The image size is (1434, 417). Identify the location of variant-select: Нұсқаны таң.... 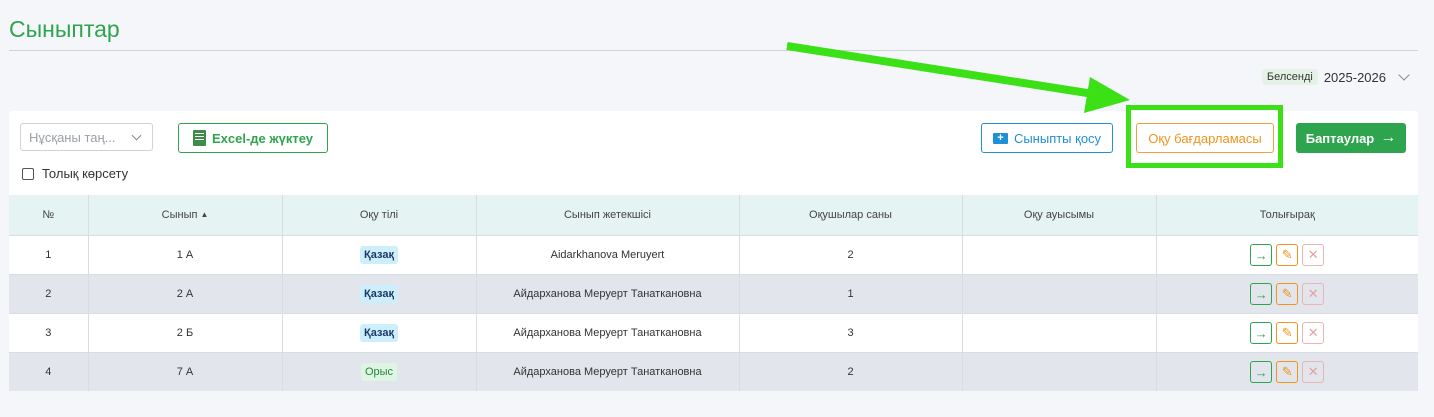
(86, 137).